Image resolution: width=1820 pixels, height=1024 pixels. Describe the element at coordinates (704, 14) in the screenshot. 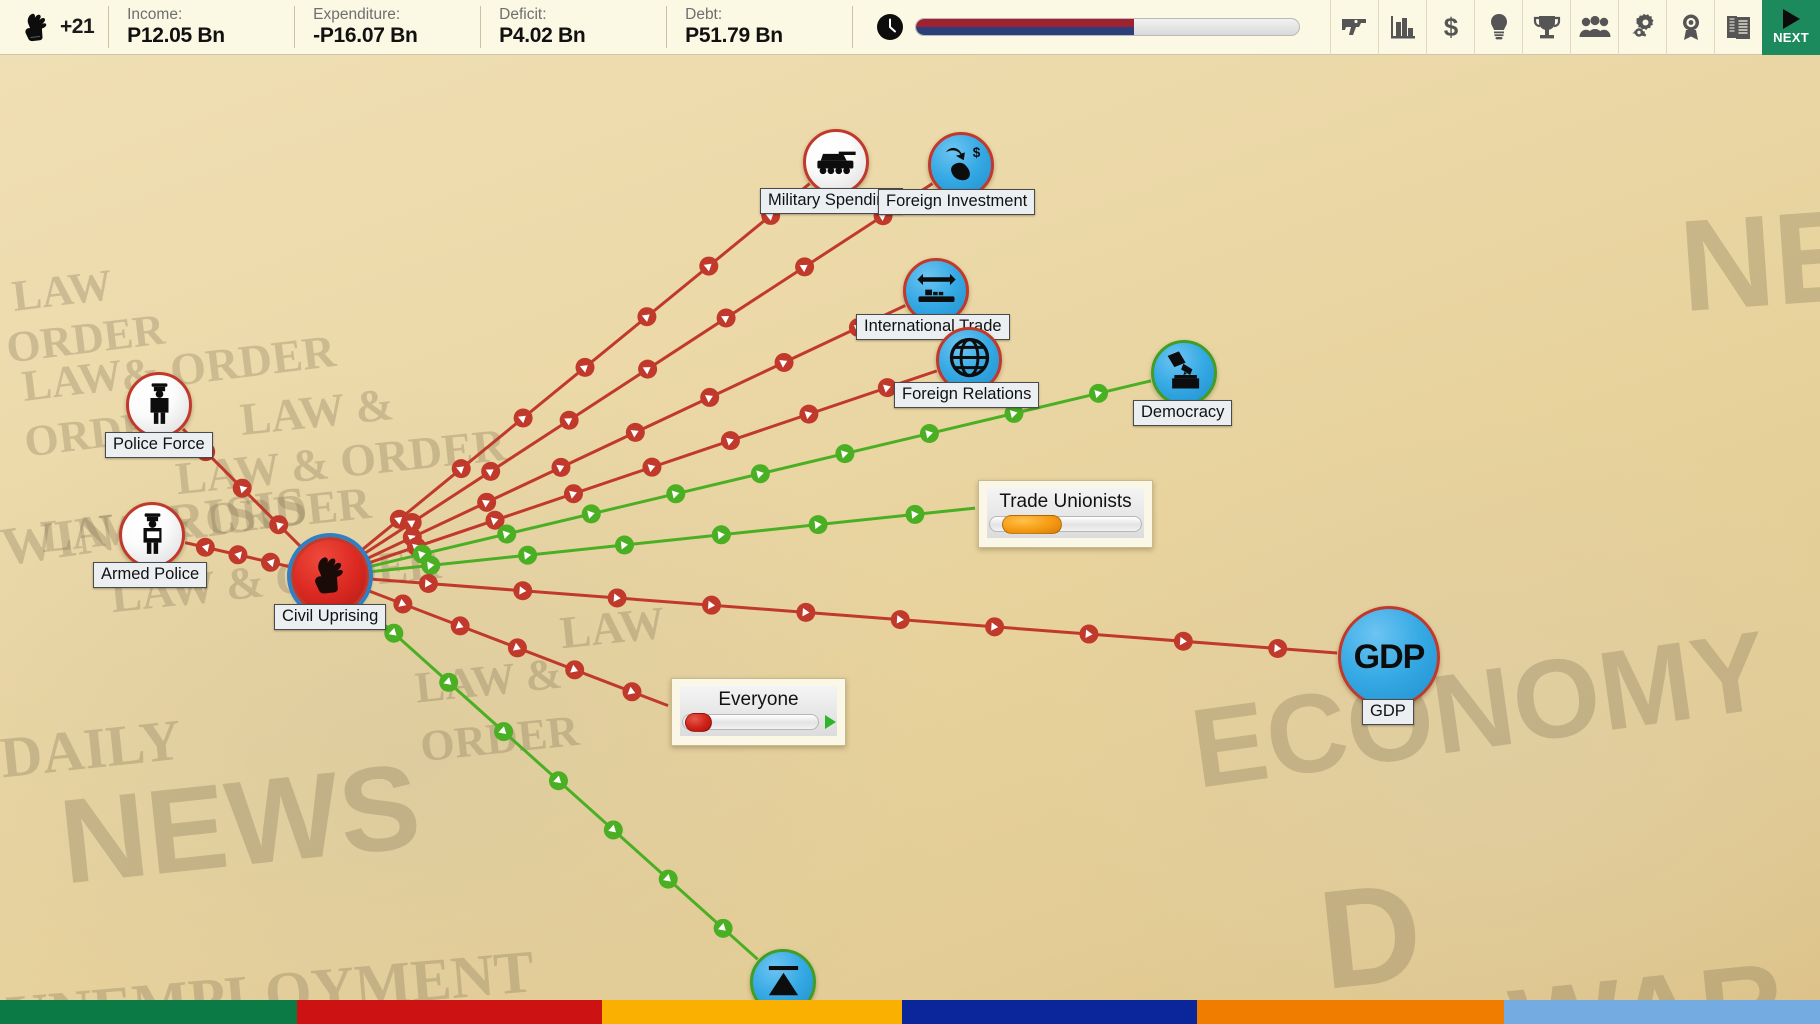

I see `stat-label: Debt:` at that location.